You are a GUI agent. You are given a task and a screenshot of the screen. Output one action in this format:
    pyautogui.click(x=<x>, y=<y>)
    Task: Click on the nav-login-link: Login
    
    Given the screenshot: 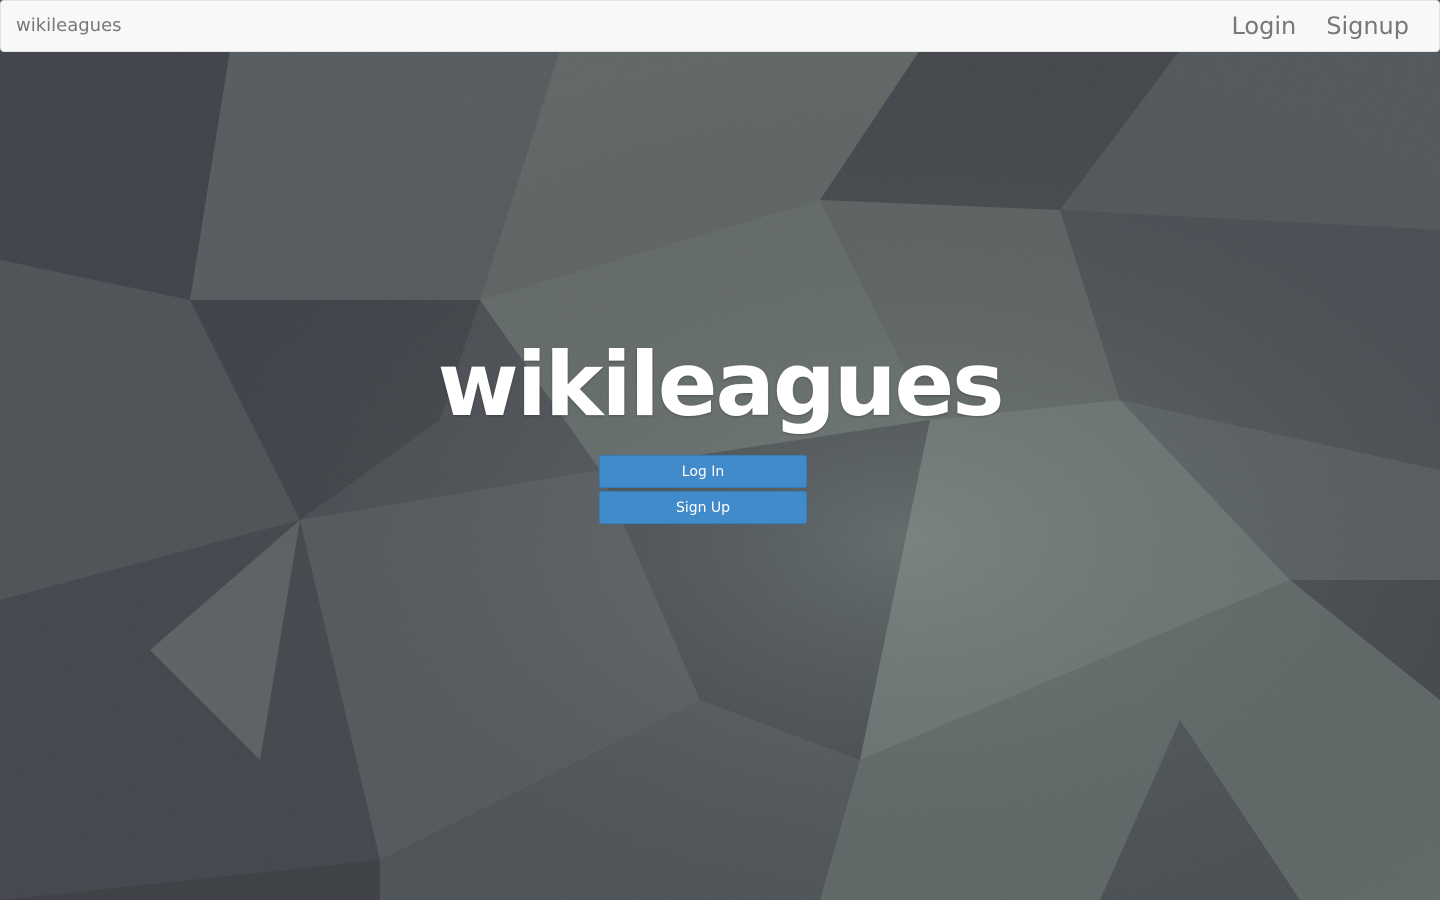 What is the action you would take?
    pyautogui.click(x=1263, y=26)
    